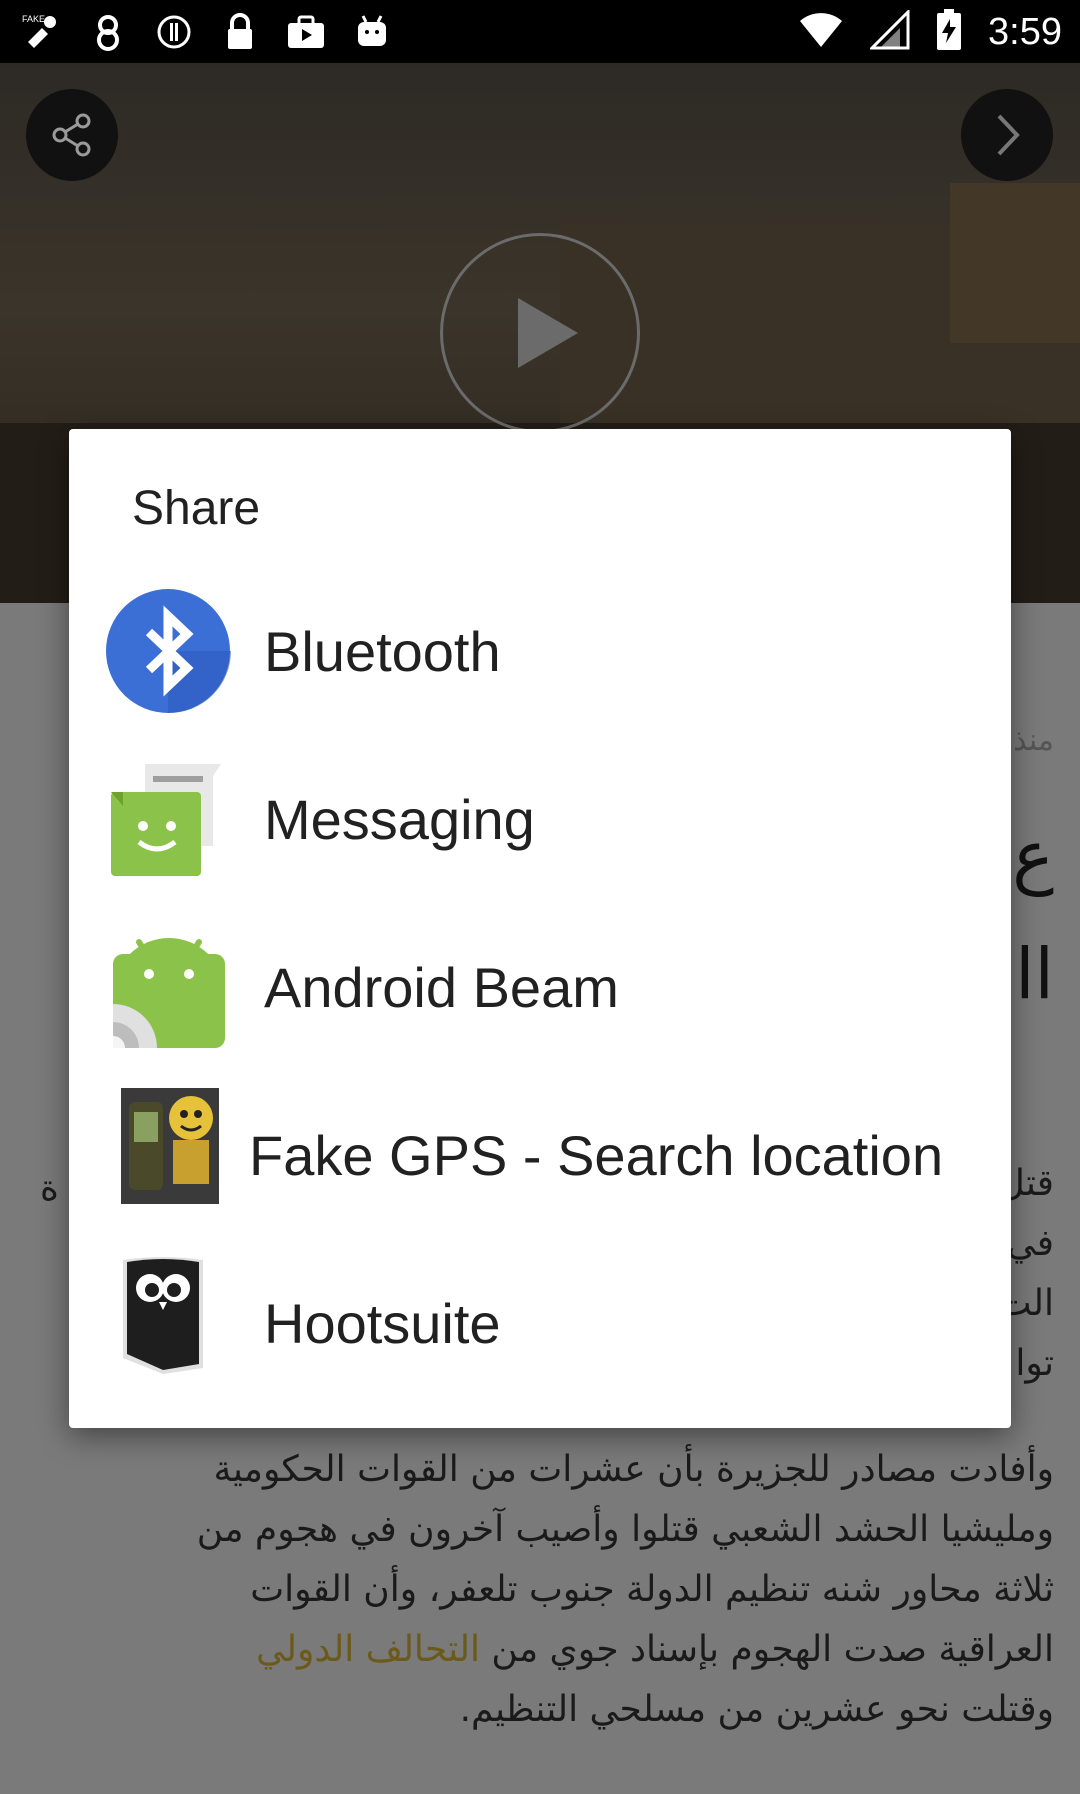 The width and height of the screenshot is (1080, 1794). I want to click on share-item-android-beam: Android Beam, so click(540, 987).